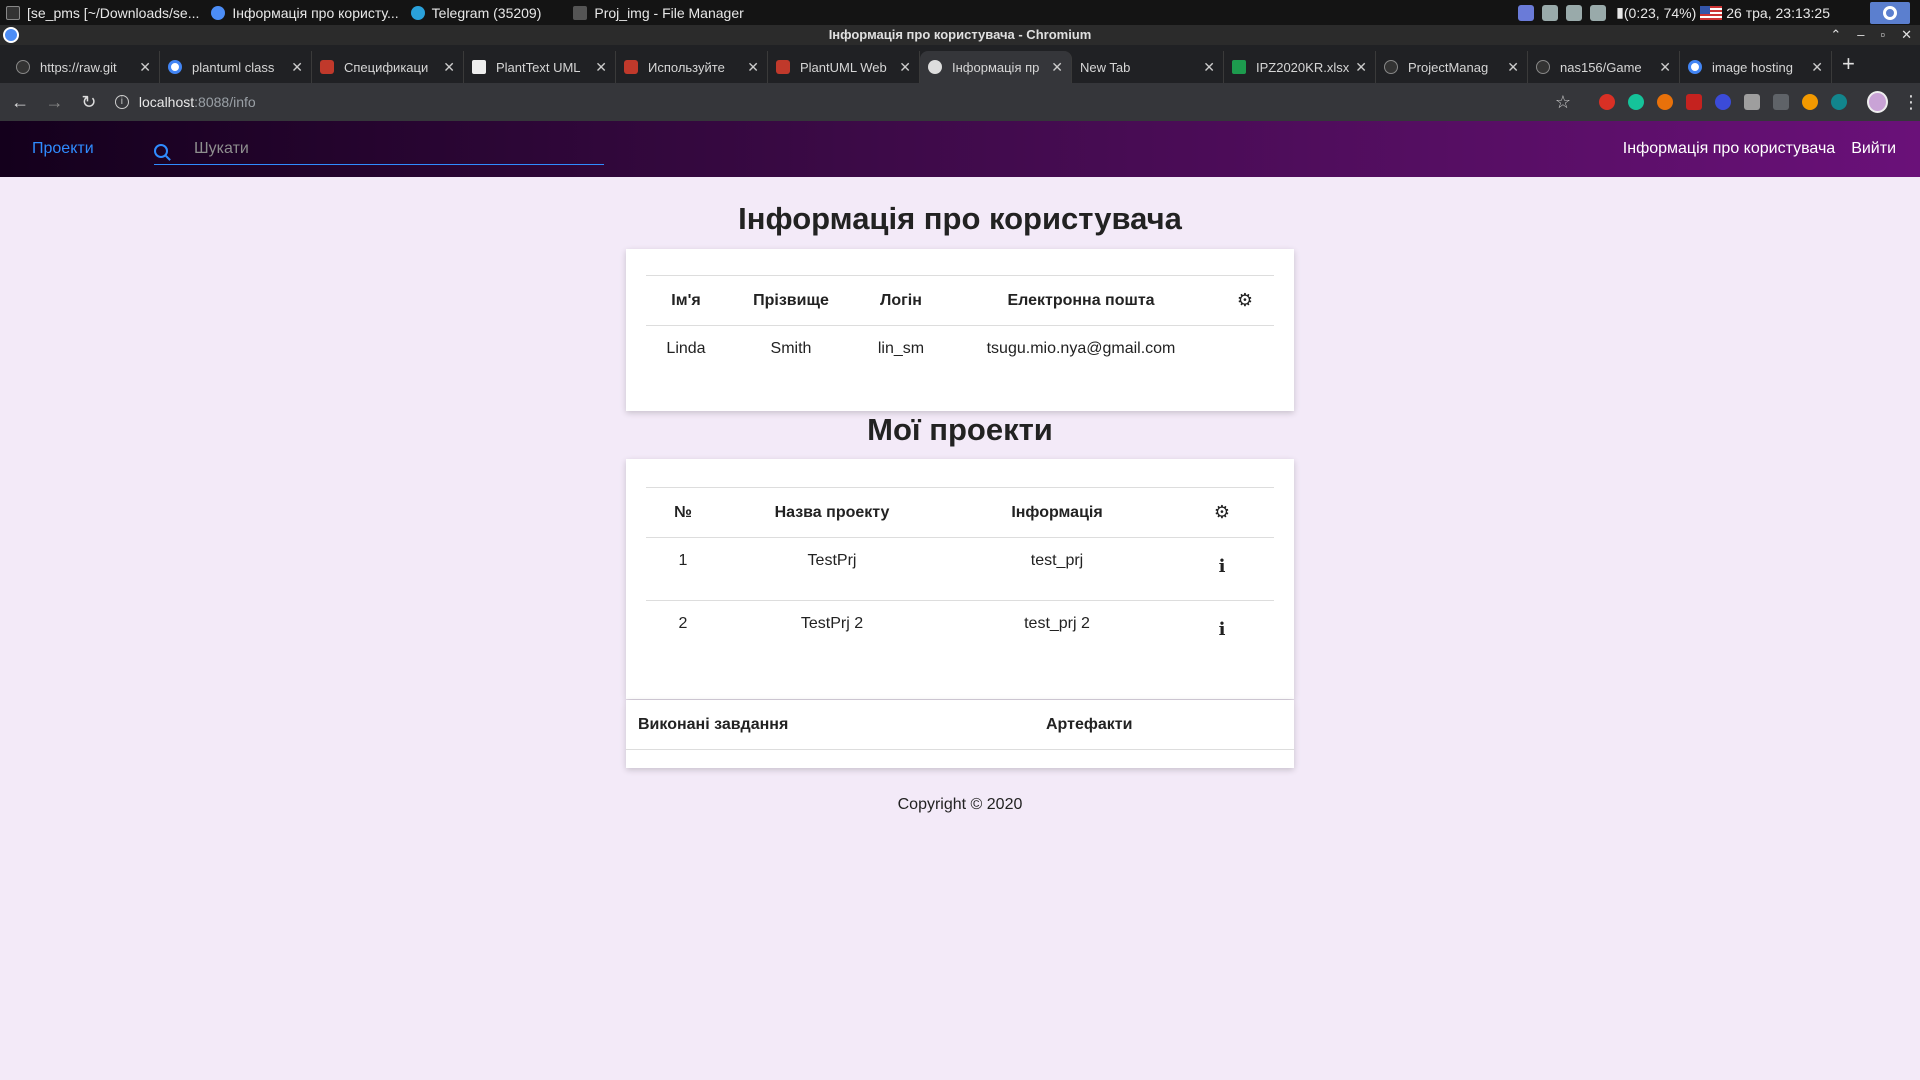  Describe the element at coordinates (669, 12) in the screenshot. I see `taskbar-app-label: Proj_img - File Manager` at that location.